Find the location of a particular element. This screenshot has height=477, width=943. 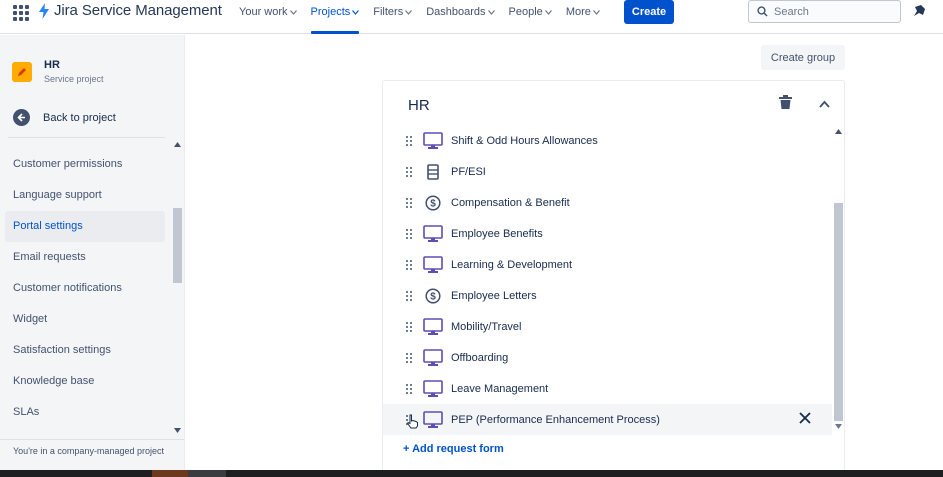

nav-filters: Filters is located at coordinates (392, 17).